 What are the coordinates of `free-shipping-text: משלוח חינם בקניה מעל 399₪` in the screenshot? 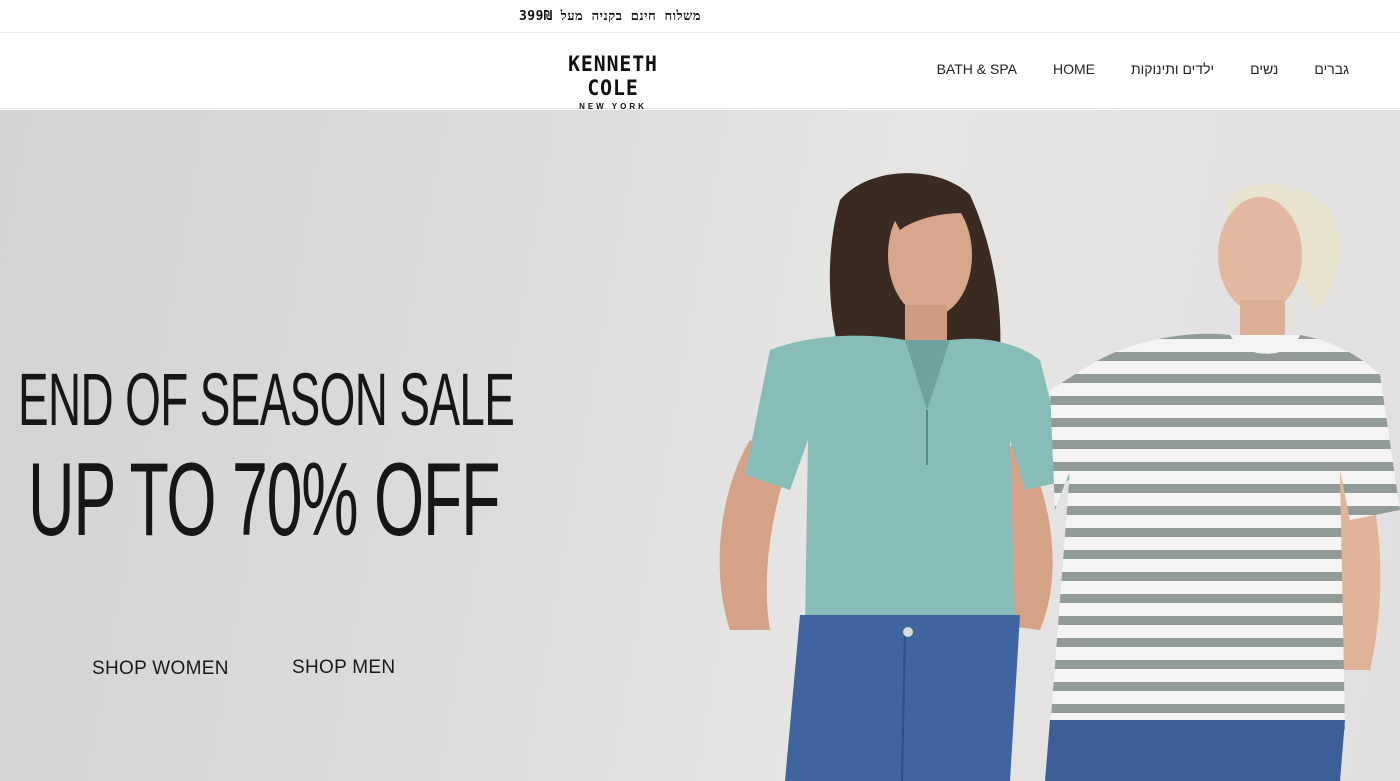 It's located at (610, 16).